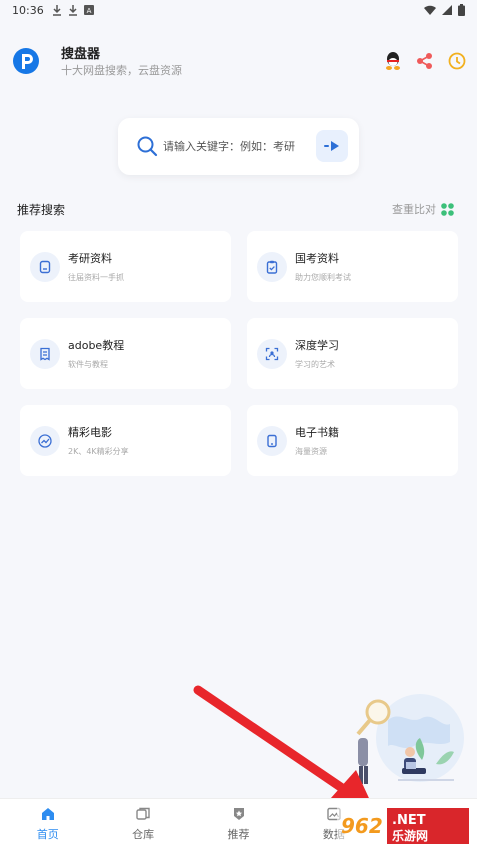 This screenshot has height=848, width=477. What do you see at coordinates (142, 823) in the screenshot?
I see `tab-warehouse: 仓库` at bounding box center [142, 823].